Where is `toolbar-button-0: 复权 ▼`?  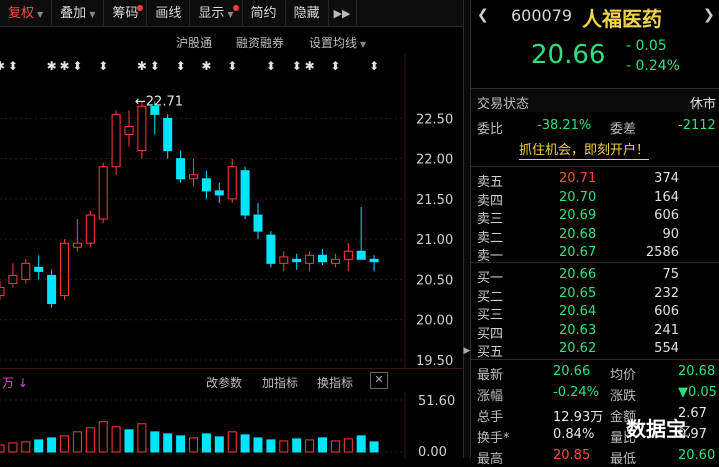
toolbar-button-0: 复权 ▼ is located at coordinates (26, 13).